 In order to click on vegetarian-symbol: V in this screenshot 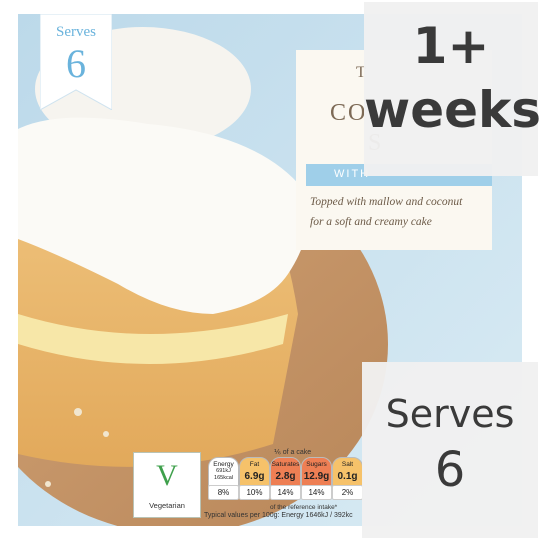, I will do `click(167, 475)`.